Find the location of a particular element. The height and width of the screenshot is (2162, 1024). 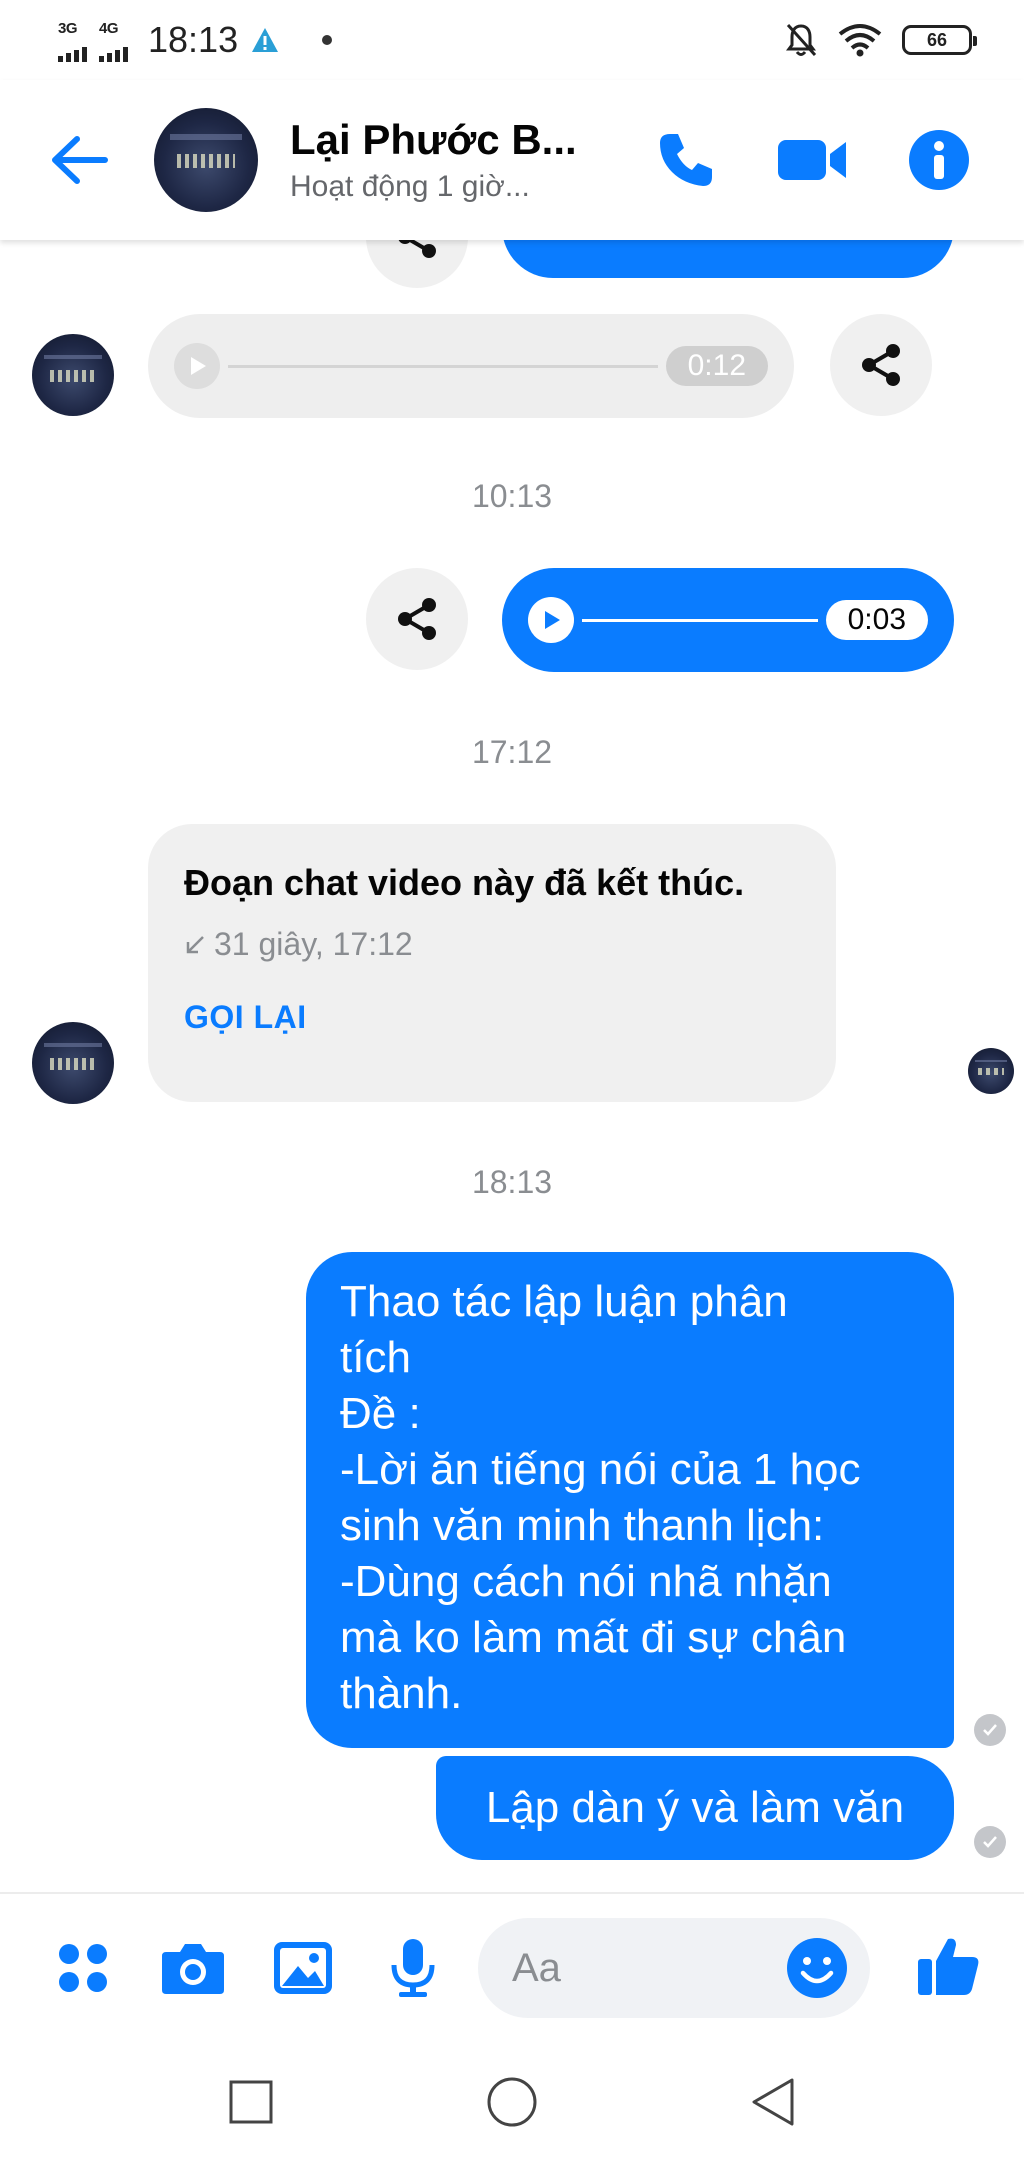

mute-bell-icon is located at coordinates (801, 40).